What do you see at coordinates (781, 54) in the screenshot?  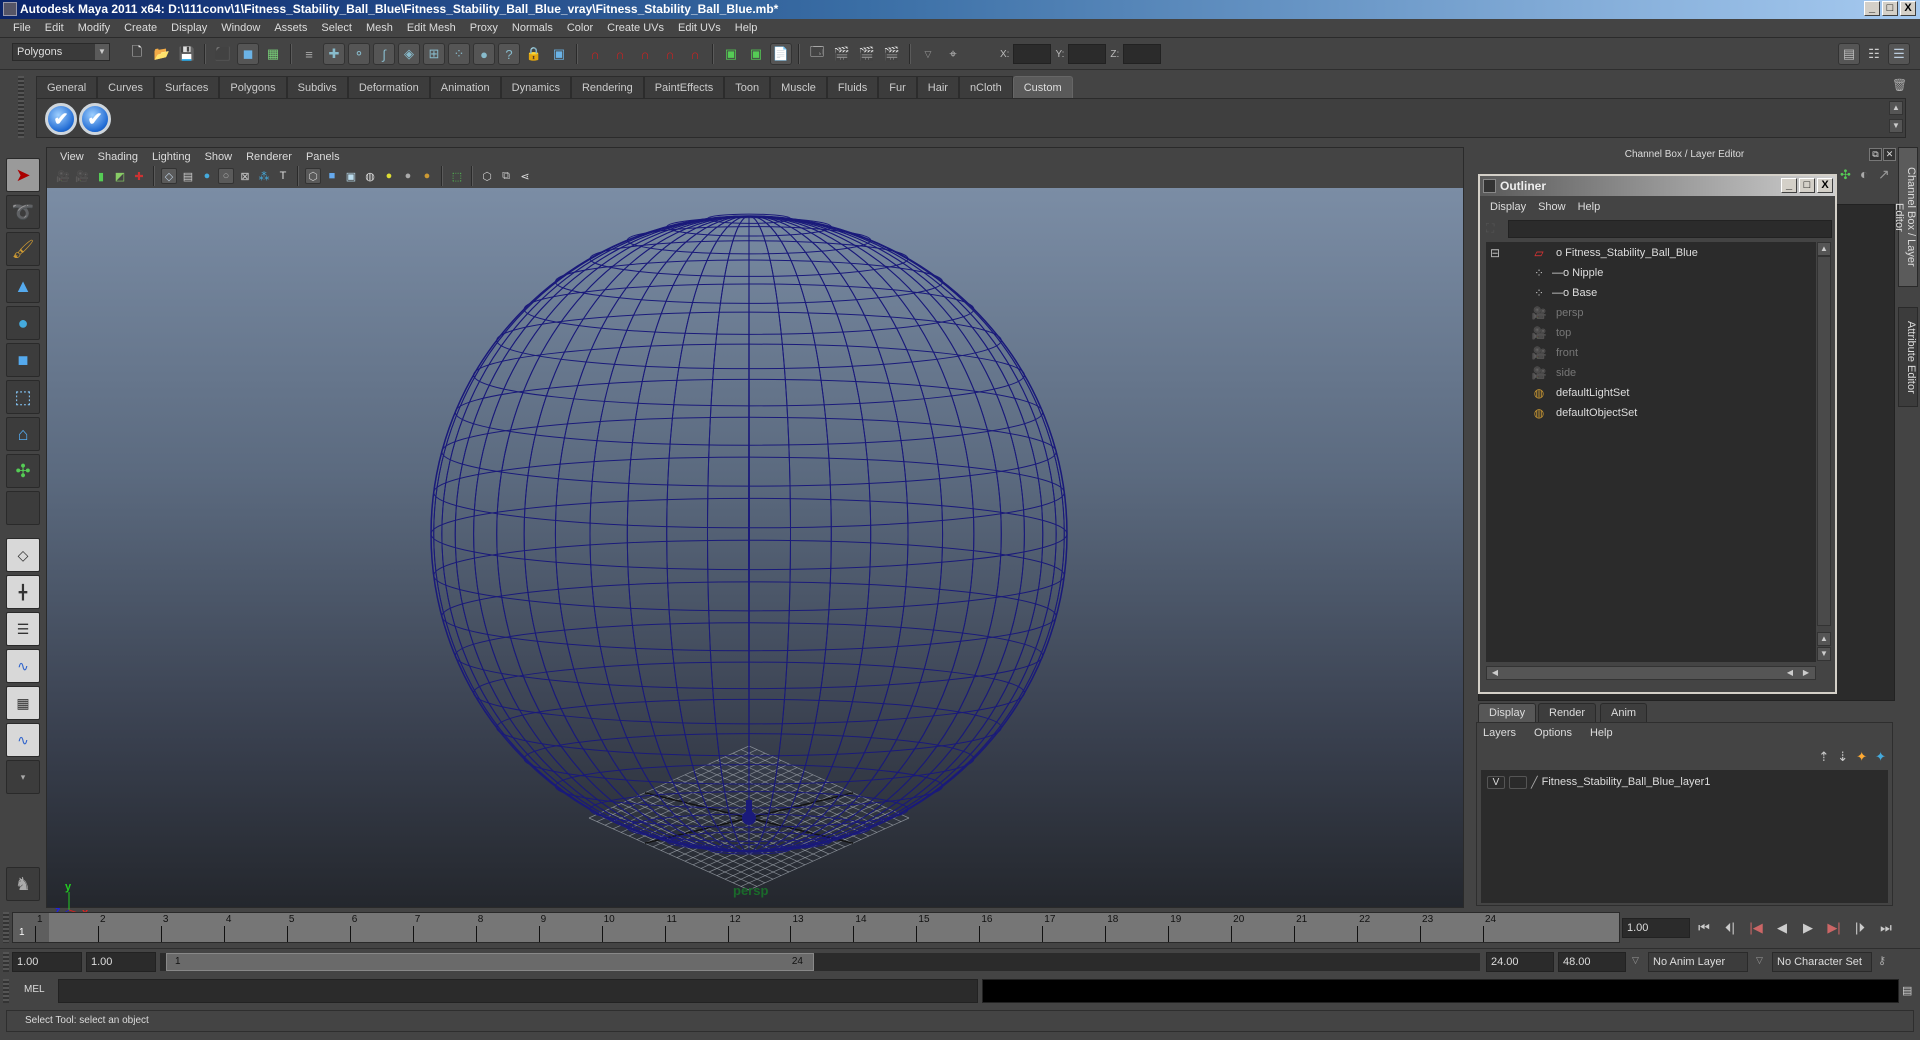 I see `construction-history-icon: 📄` at bounding box center [781, 54].